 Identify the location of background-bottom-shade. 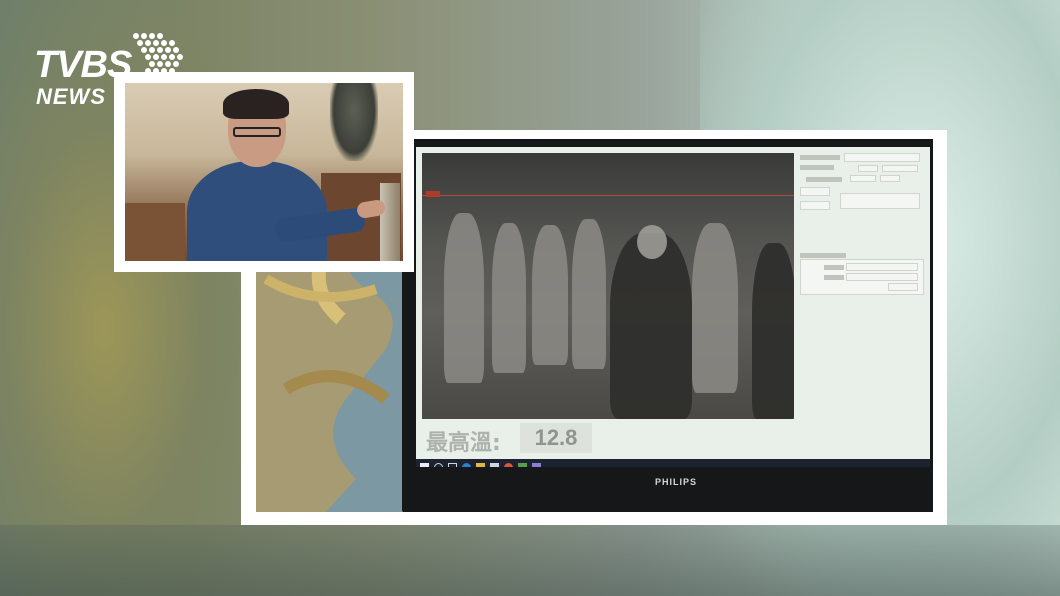
(530, 560).